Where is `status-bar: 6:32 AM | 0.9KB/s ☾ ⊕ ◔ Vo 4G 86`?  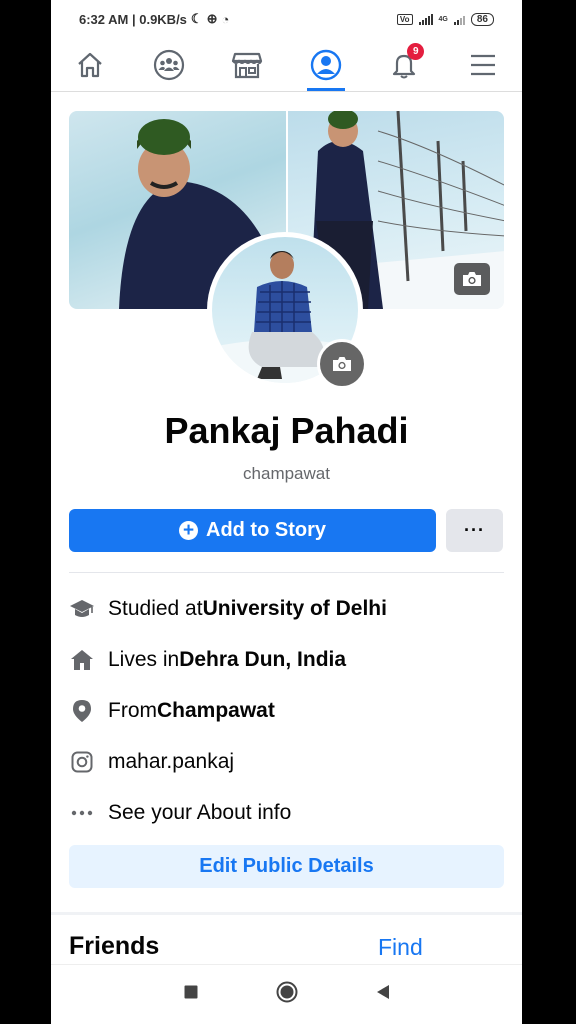 status-bar: 6:32 AM | 0.9KB/s ☾ ⊕ ◔ Vo 4G 86 is located at coordinates (286, 19).